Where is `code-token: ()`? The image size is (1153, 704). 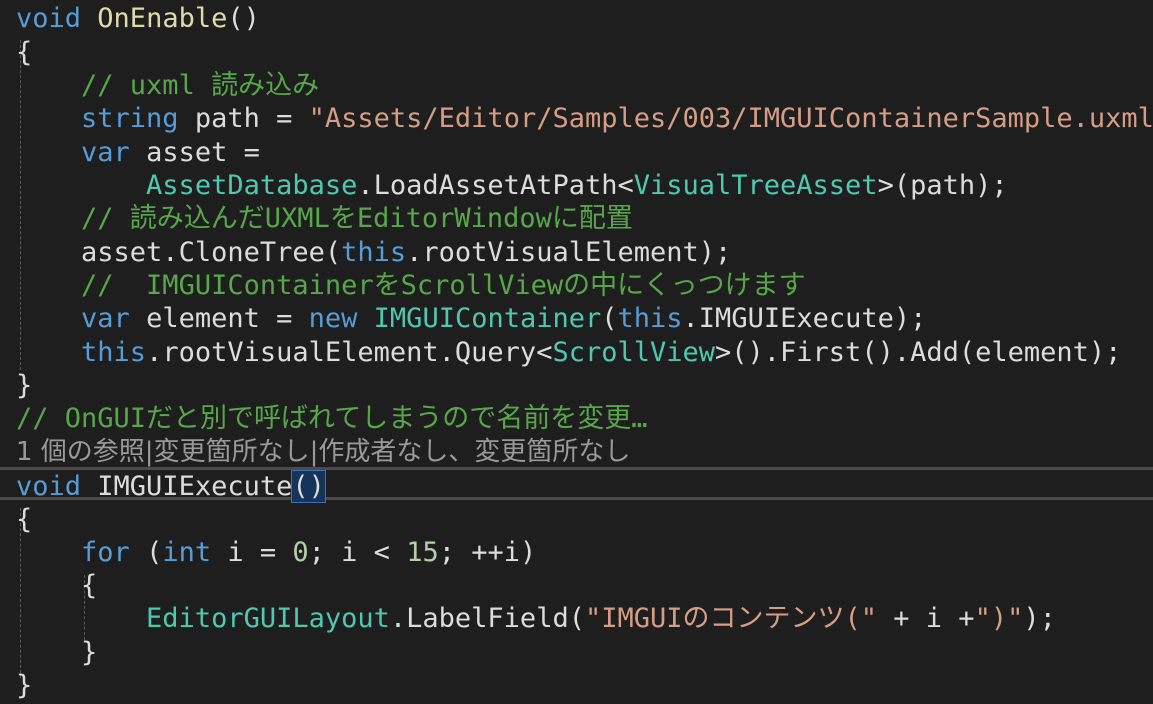 code-token: () is located at coordinates (243, 18).